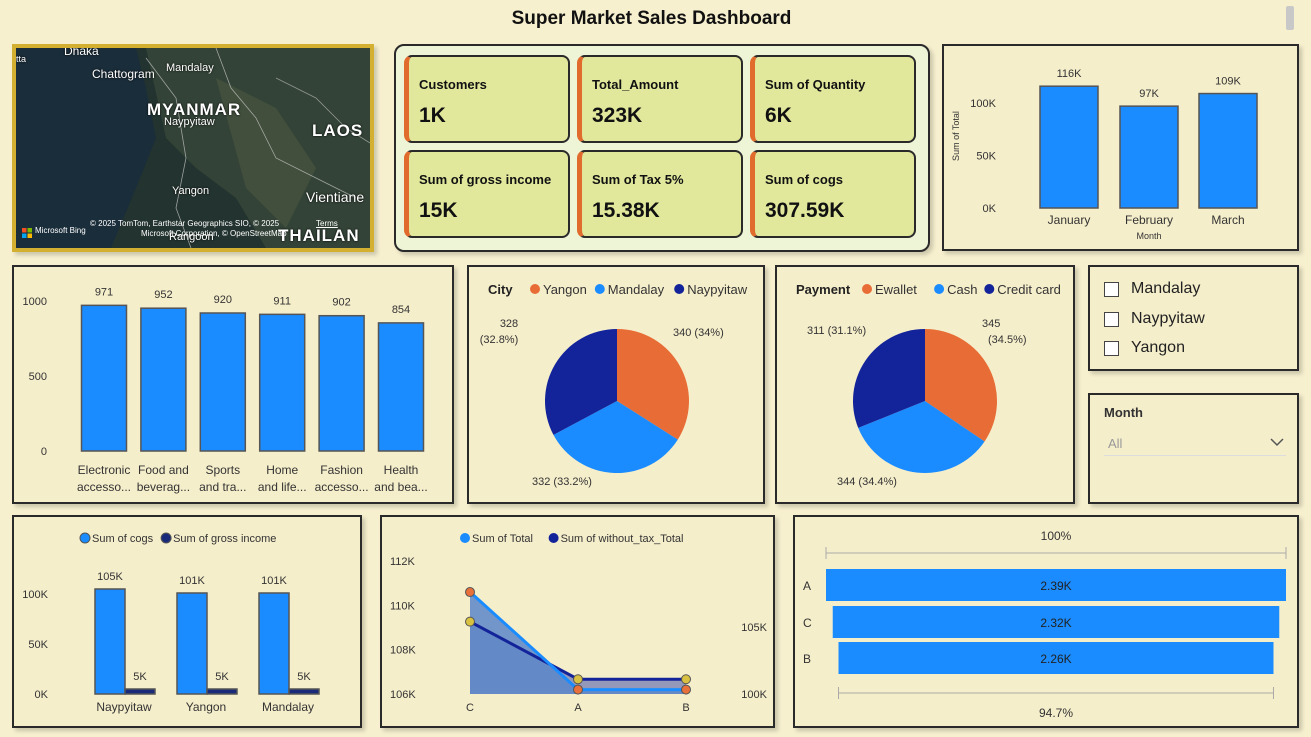 This screenshot has width=1311, height=737. I want to click on x-tick-label: Fashion, so click(341, 470).